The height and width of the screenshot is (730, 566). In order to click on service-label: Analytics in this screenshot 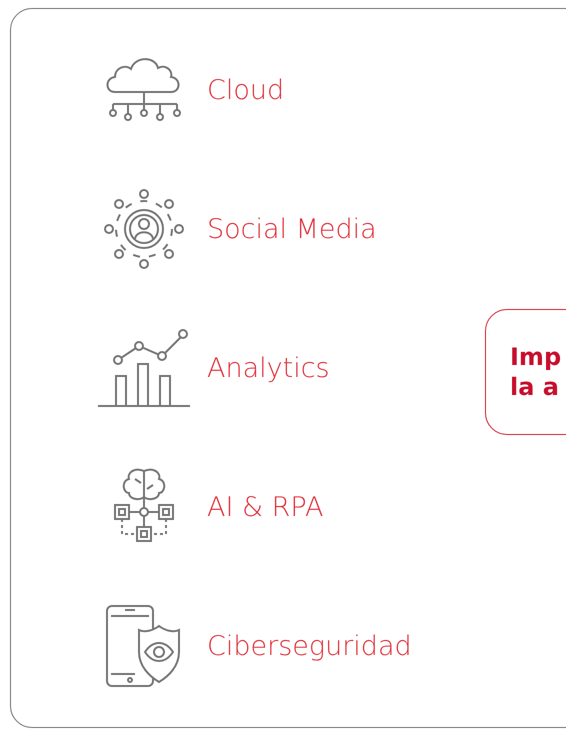, I will do `click(268, 368)`.